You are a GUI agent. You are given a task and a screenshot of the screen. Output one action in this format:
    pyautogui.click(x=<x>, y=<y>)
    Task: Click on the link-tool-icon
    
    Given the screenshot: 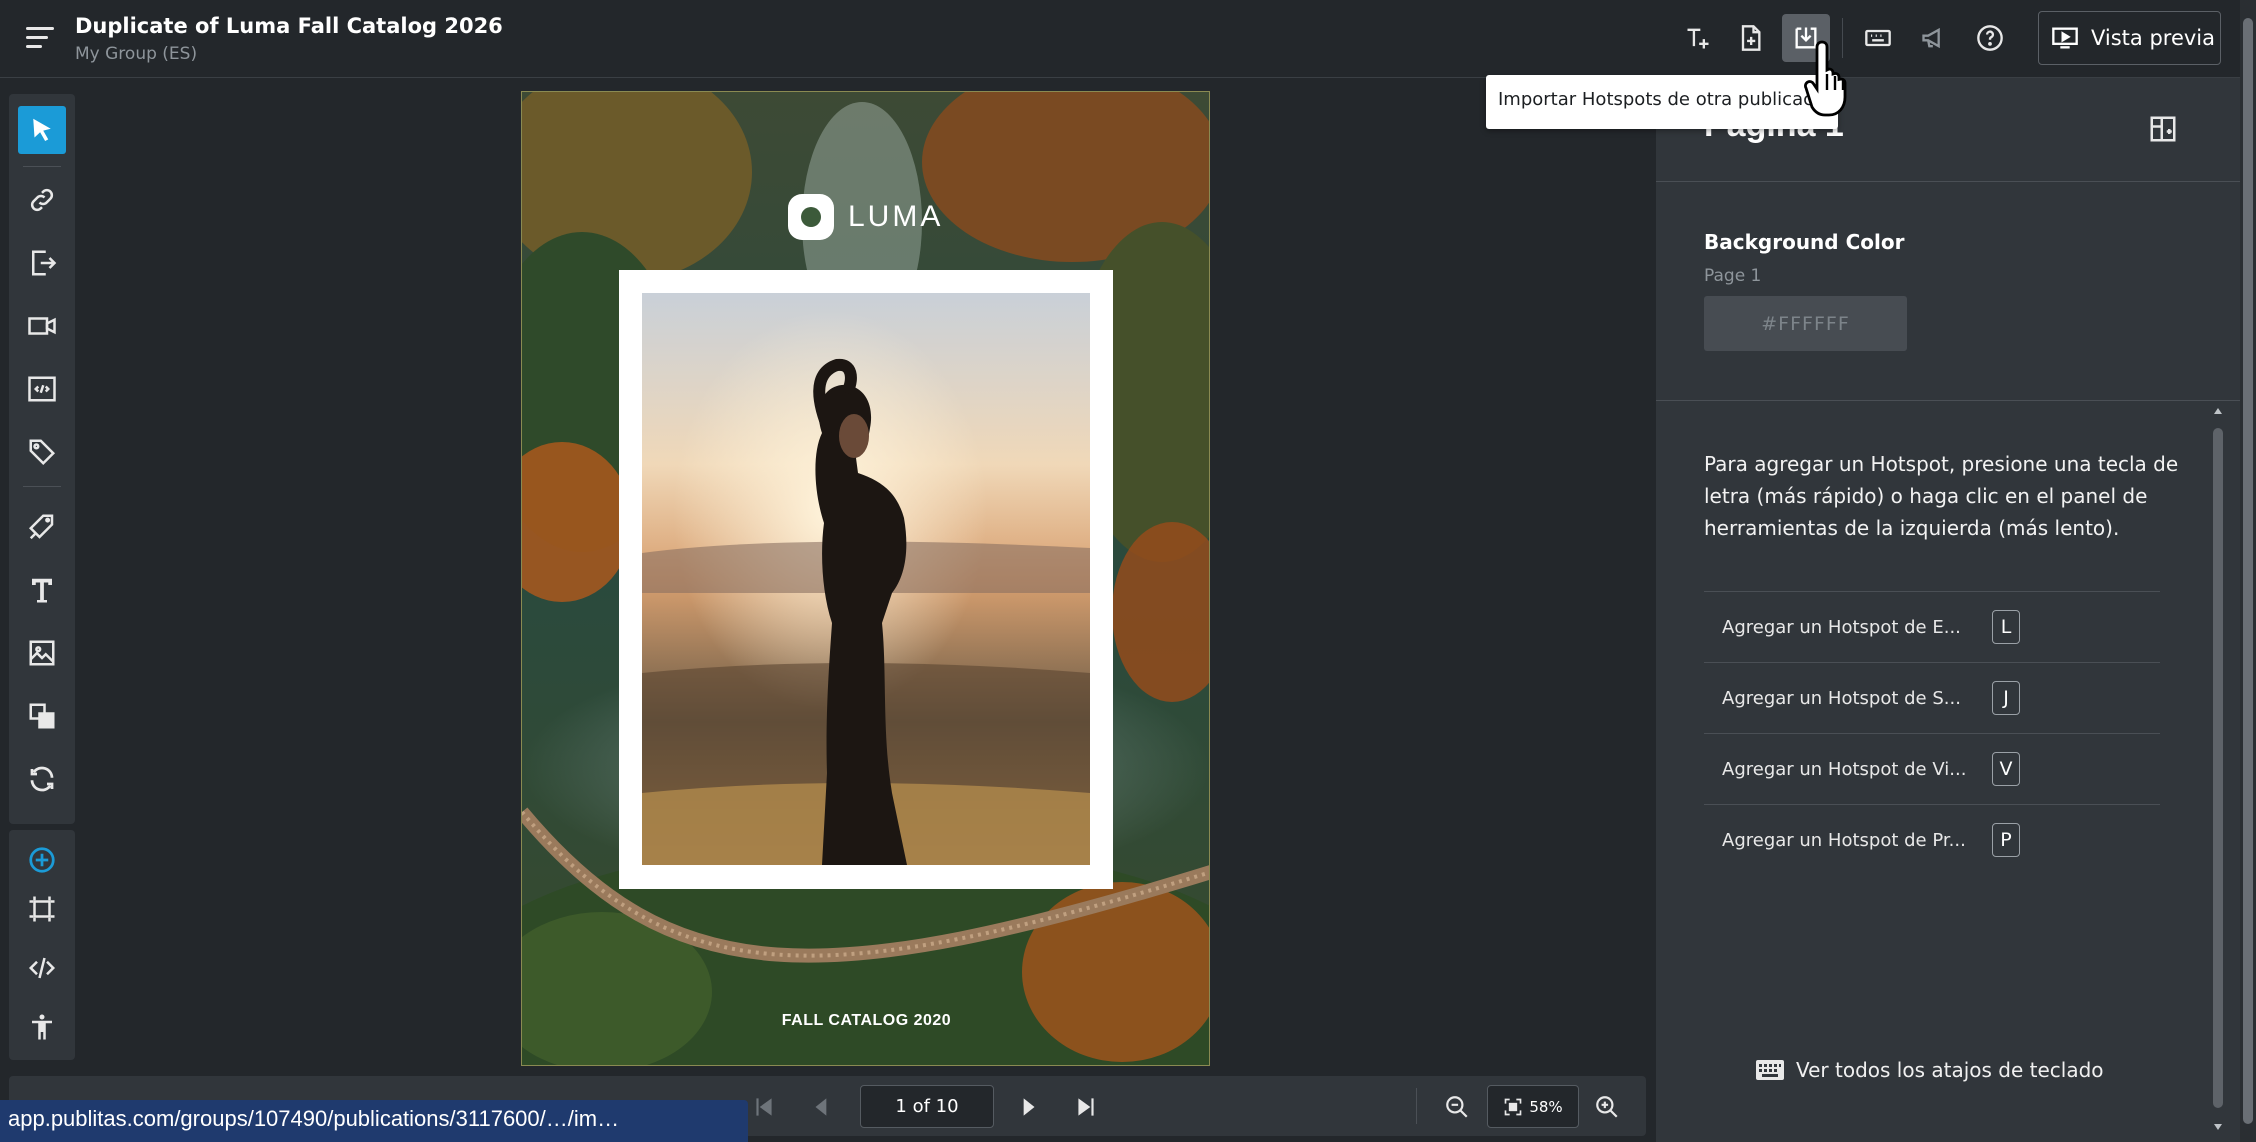 What is the action you would take?
    pyautogui.click(x=42, y=200)
    